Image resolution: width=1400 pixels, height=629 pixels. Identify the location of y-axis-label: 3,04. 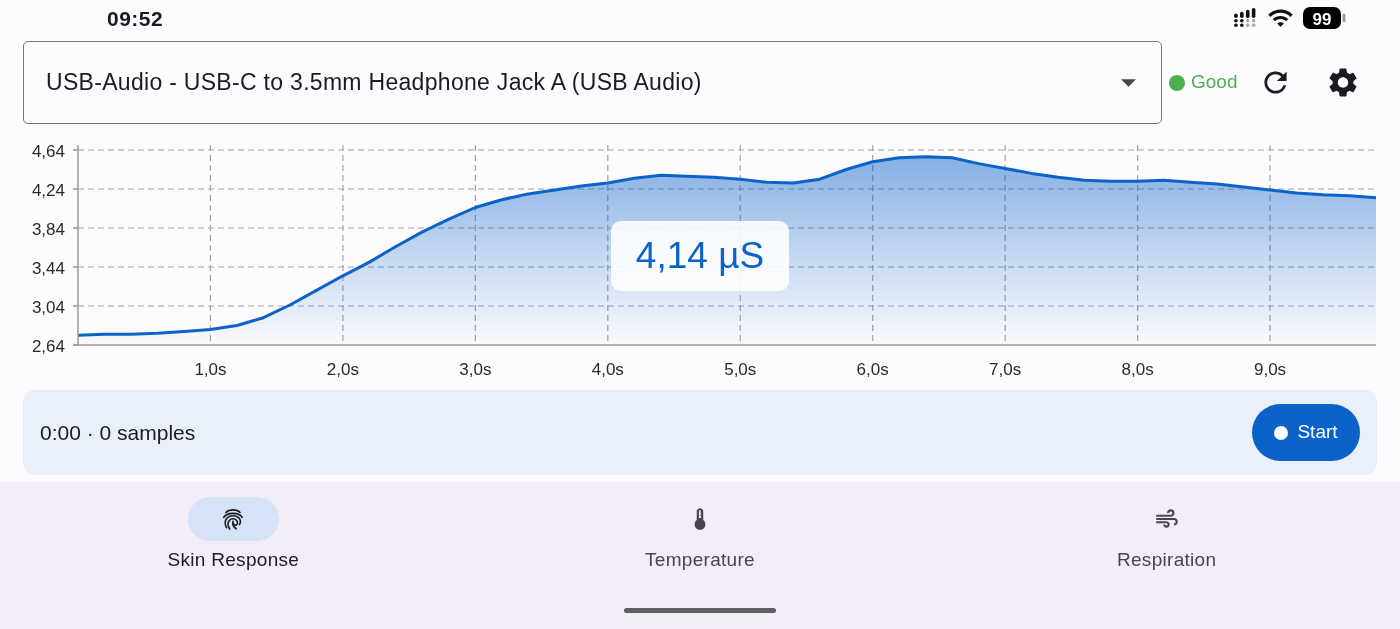
(48, 307).